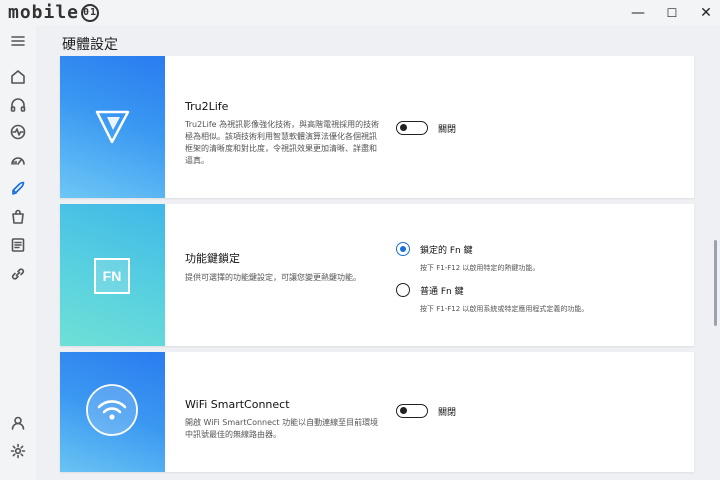 The width and height of the screenshot is (720, 480). I want to click on normal-fn-radio, so click(403, 290).